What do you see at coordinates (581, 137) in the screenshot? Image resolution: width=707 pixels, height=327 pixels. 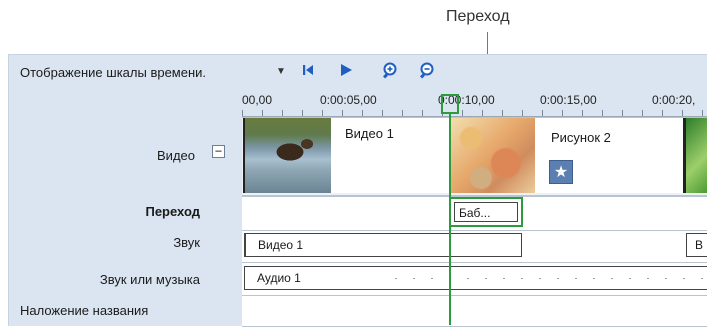 I see `clip-label: Рисунок 2` at bounding box center [581, 137].